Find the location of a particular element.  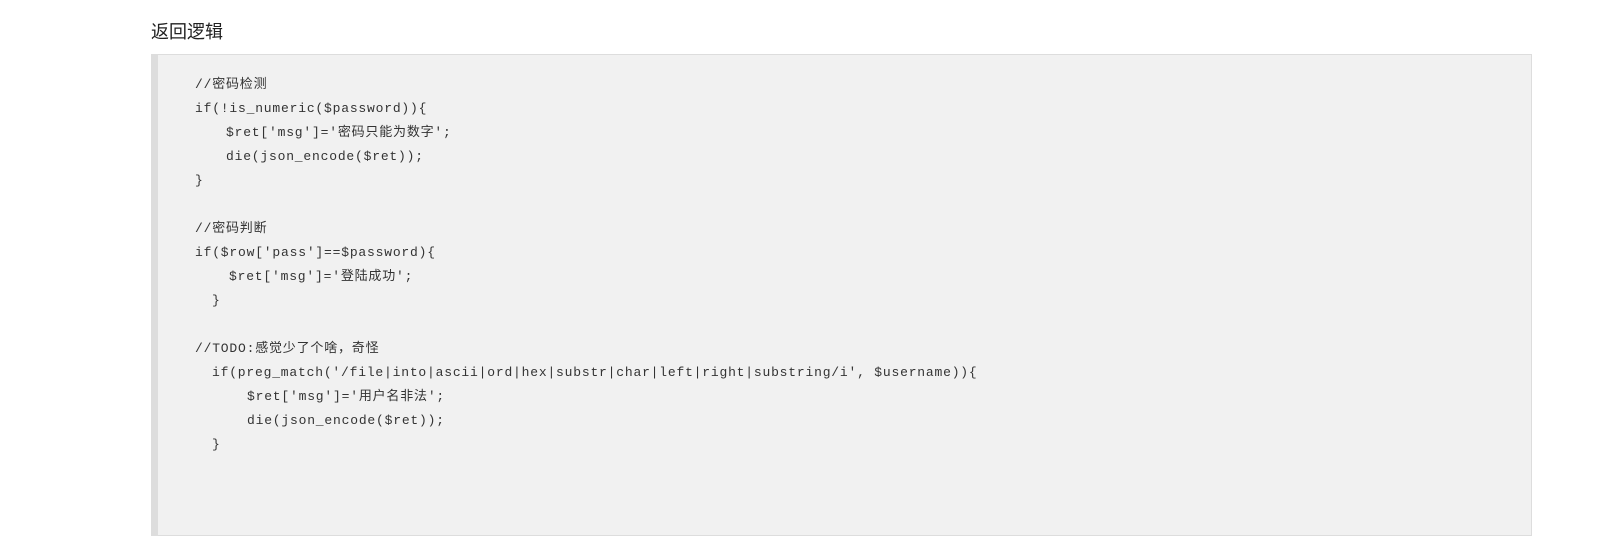

code-line: //密码判断 is located at coordinates (231, 228).